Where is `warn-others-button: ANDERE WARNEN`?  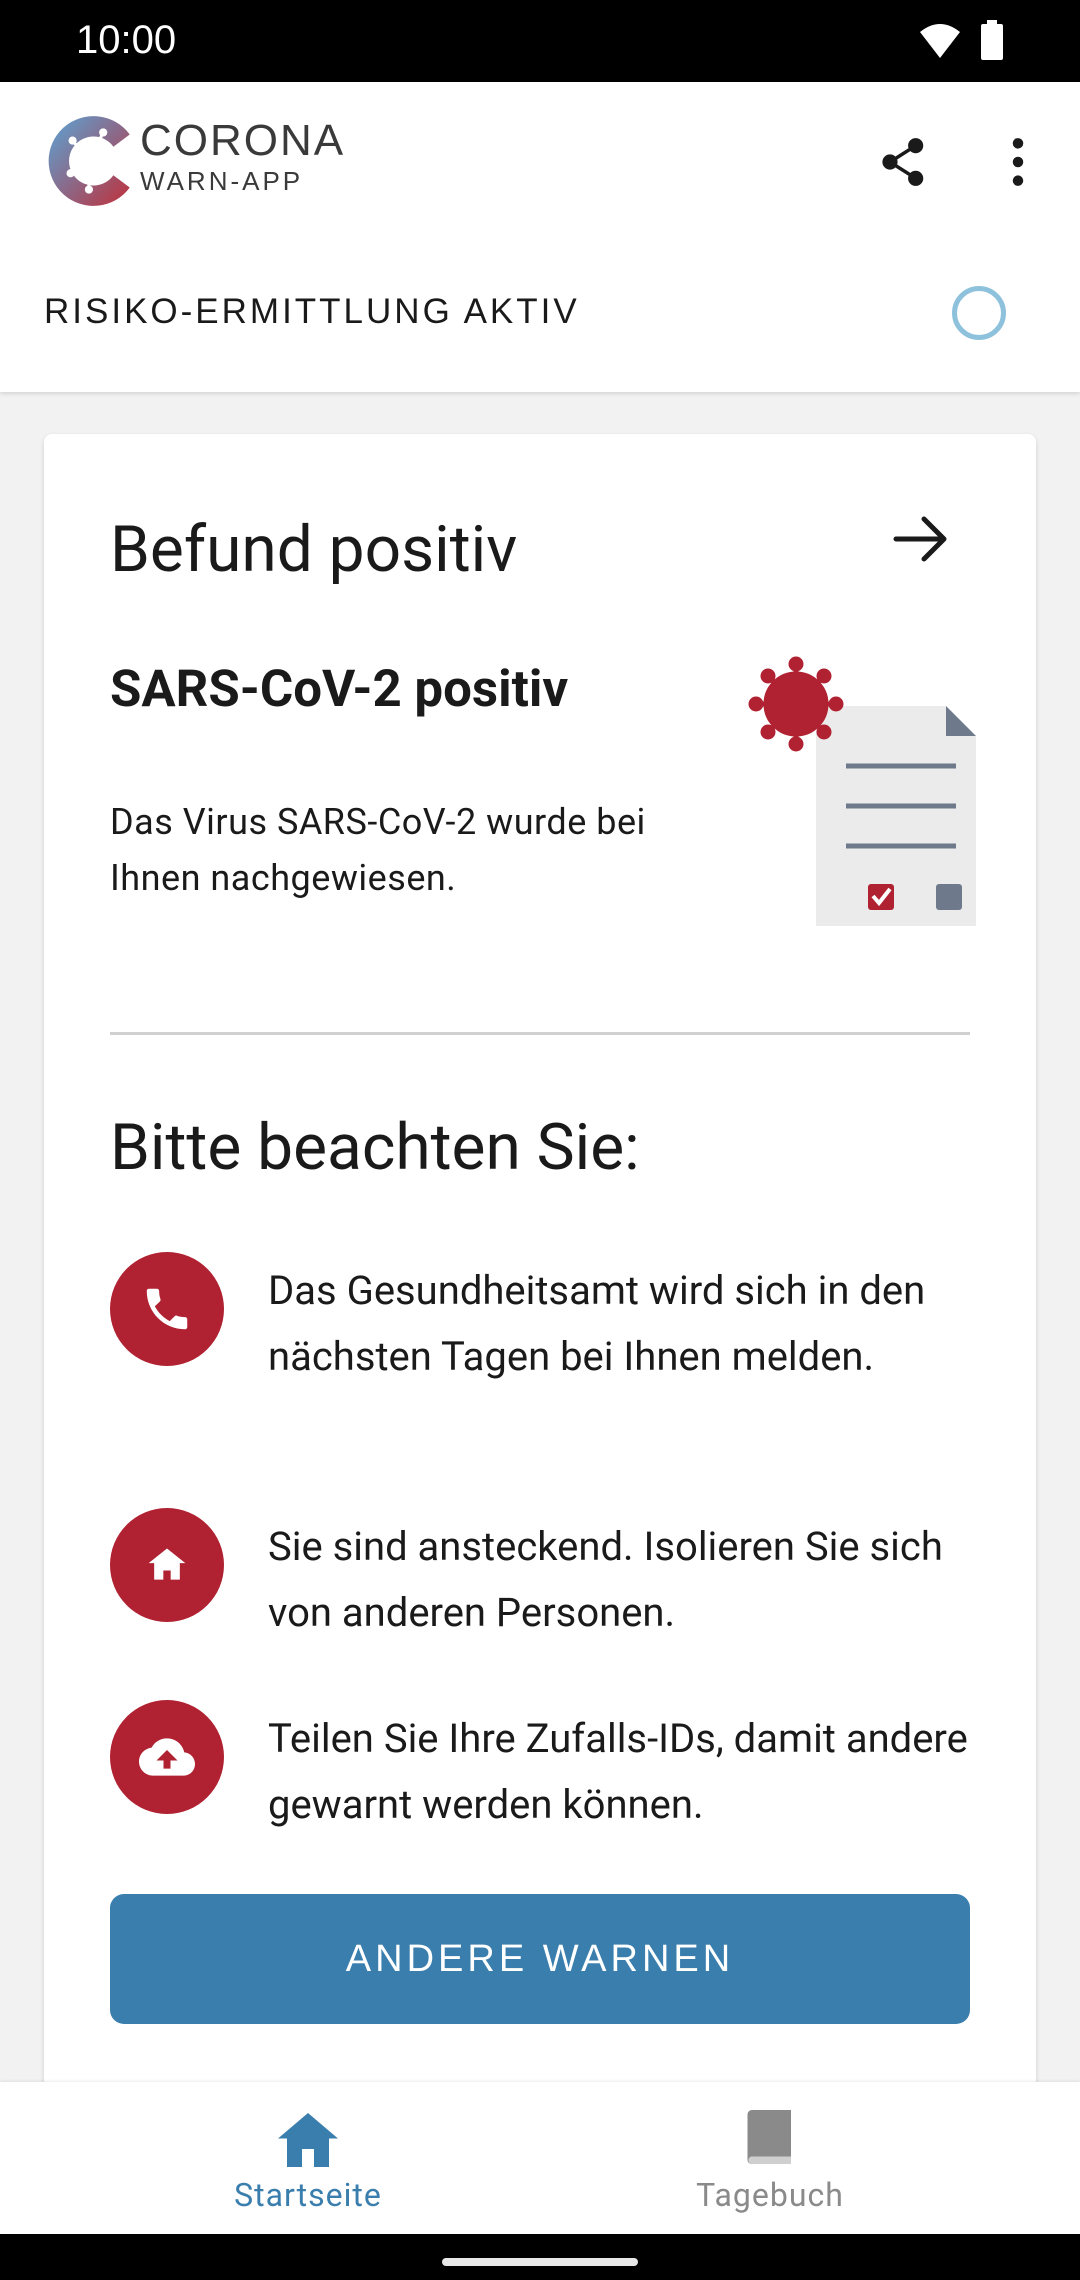 warn-others-button: ANDERE WARNEN is located at coordinates (540, 1959).